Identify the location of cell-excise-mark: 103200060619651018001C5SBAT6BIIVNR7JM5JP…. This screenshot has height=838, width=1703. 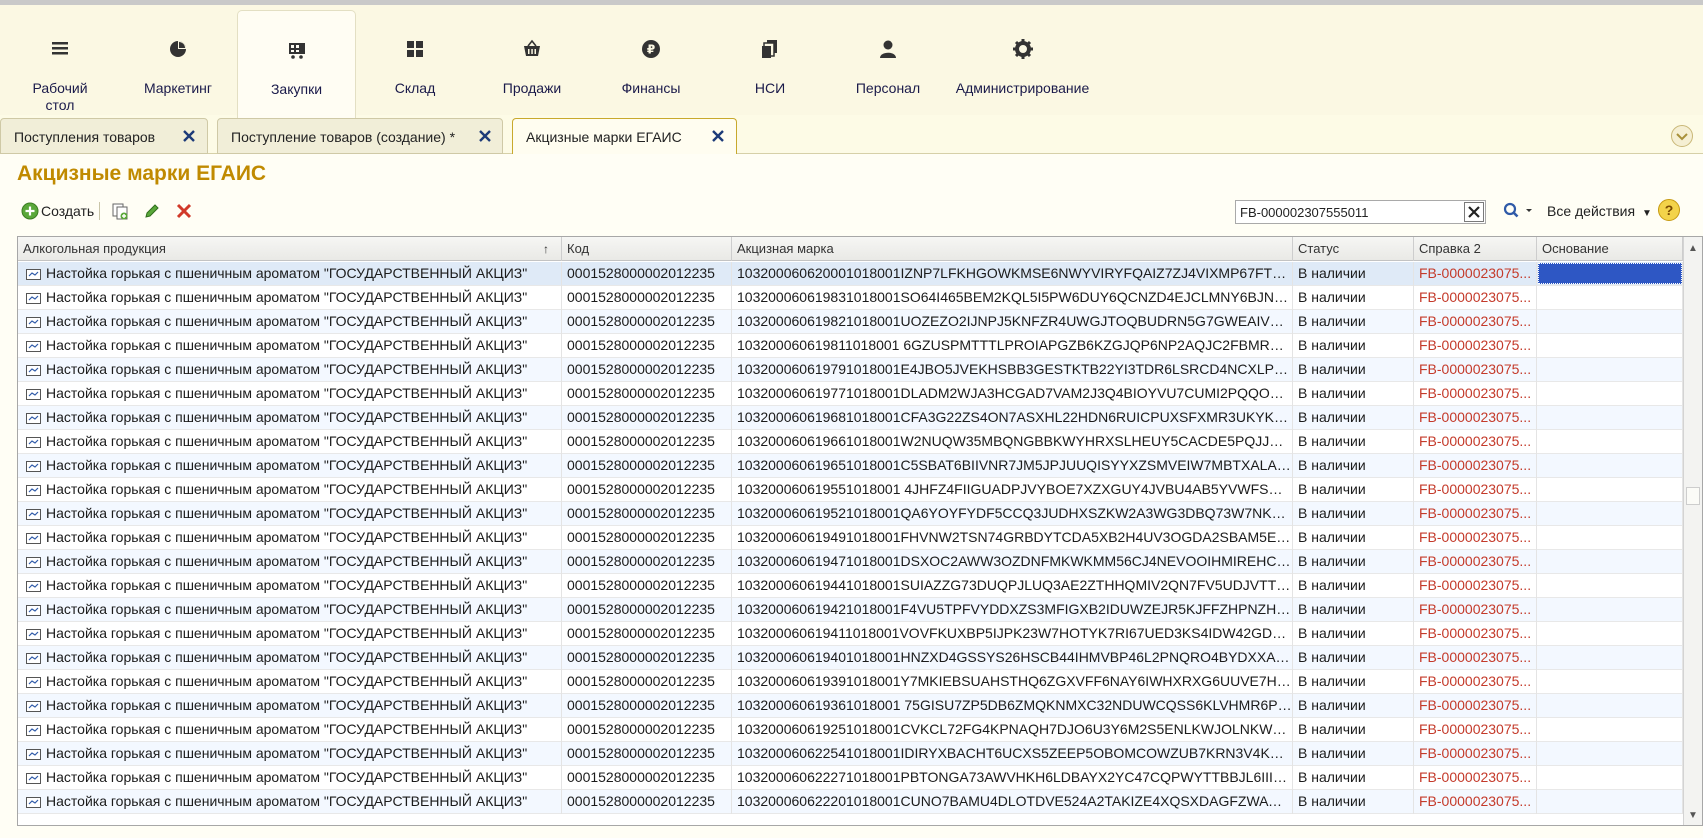
(1012, 466).